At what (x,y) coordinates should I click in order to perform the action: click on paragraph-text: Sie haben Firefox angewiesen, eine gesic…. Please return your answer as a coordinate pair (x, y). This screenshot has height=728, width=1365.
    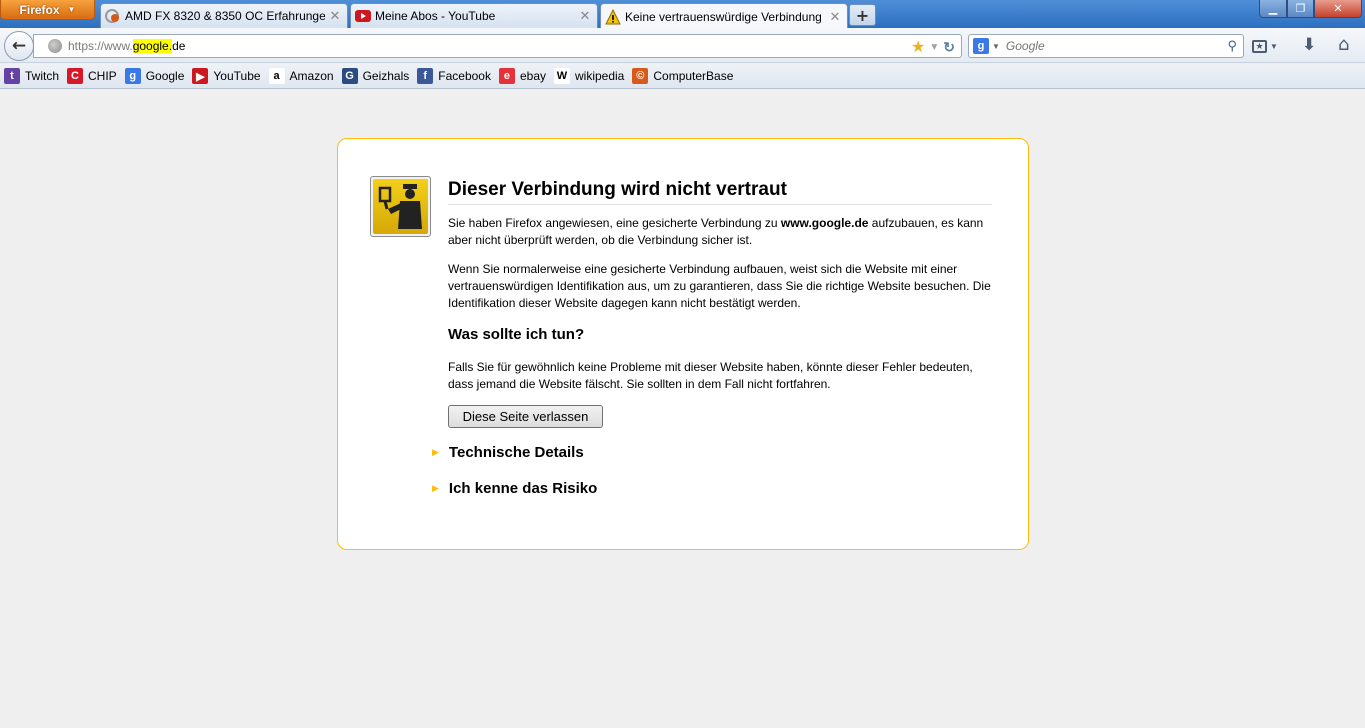
    Looking at the image, I should click on (614, 223).